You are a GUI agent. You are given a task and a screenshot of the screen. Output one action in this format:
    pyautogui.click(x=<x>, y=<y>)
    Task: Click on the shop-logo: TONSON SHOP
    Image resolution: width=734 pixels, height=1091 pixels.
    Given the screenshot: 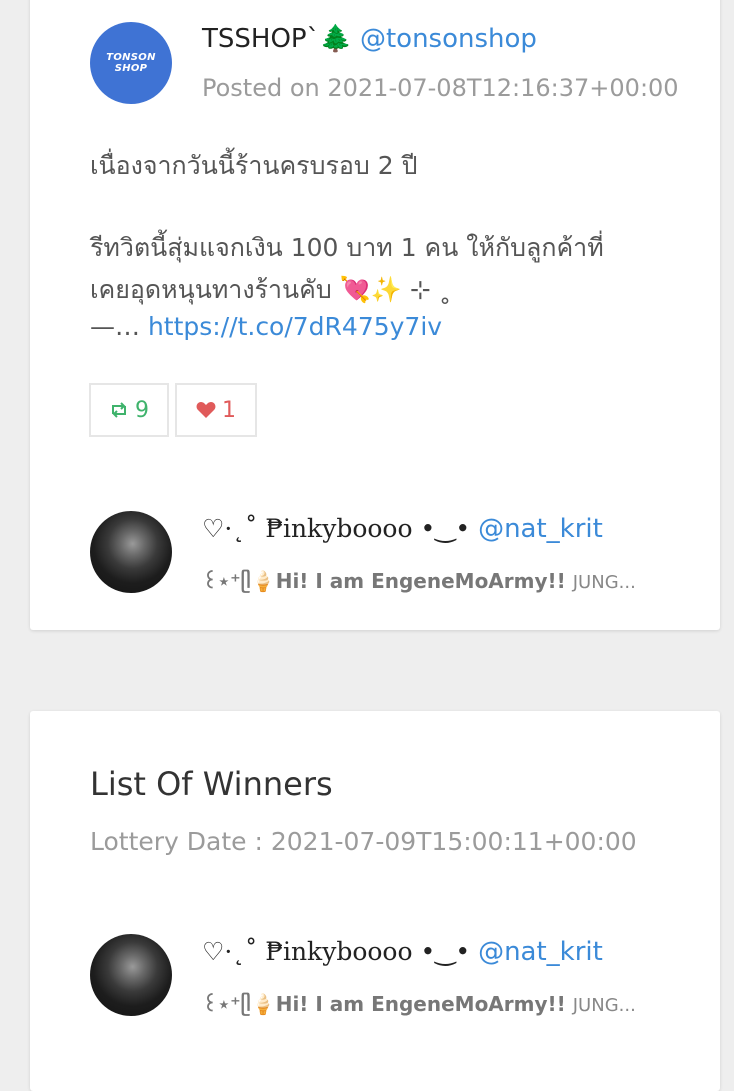 What is the action you would take?
    pyautogui.click(x=131, y=63)
    